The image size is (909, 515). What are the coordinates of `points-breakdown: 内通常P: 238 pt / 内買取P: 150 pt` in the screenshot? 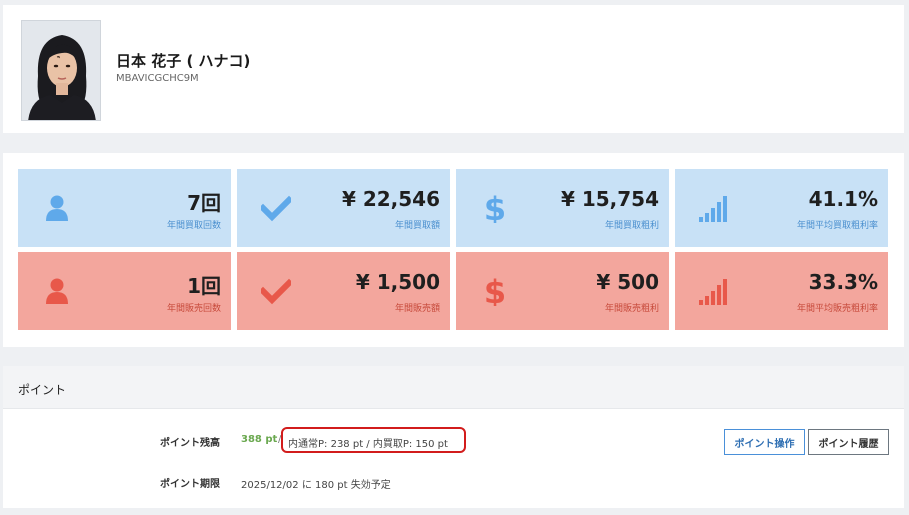 It's located at (373, 440).